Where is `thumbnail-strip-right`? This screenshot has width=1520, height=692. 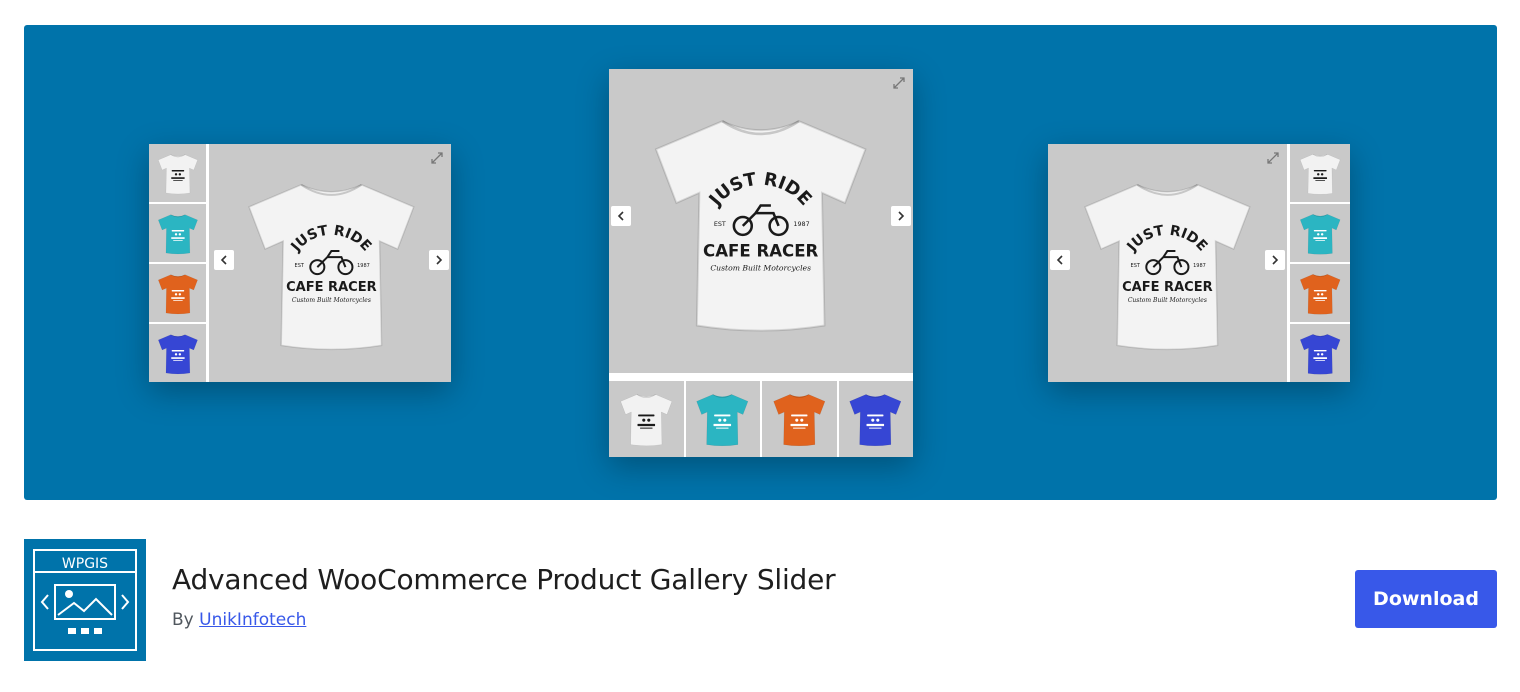
thumbnail-strip-right is located at coordinates (1318, 263).